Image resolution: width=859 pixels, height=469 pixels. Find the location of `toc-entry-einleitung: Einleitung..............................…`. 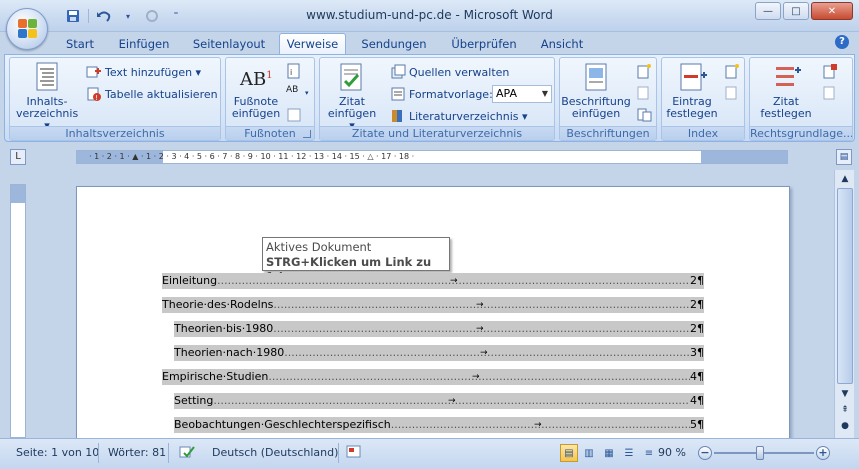

toc-entry-einleitung: Einleitung..............................… is located at coordinates (433, 281).